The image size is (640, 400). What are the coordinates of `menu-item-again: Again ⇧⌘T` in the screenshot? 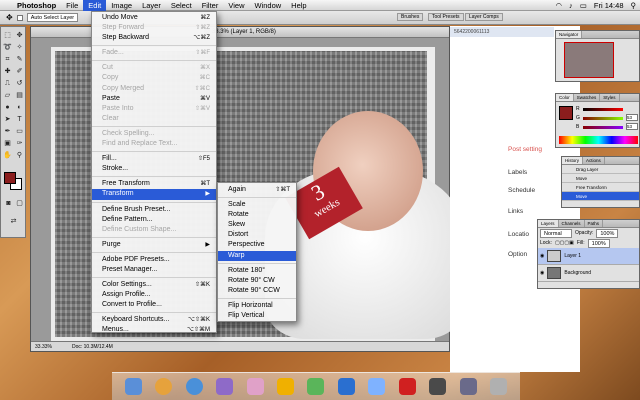 It's located at (257, 190).